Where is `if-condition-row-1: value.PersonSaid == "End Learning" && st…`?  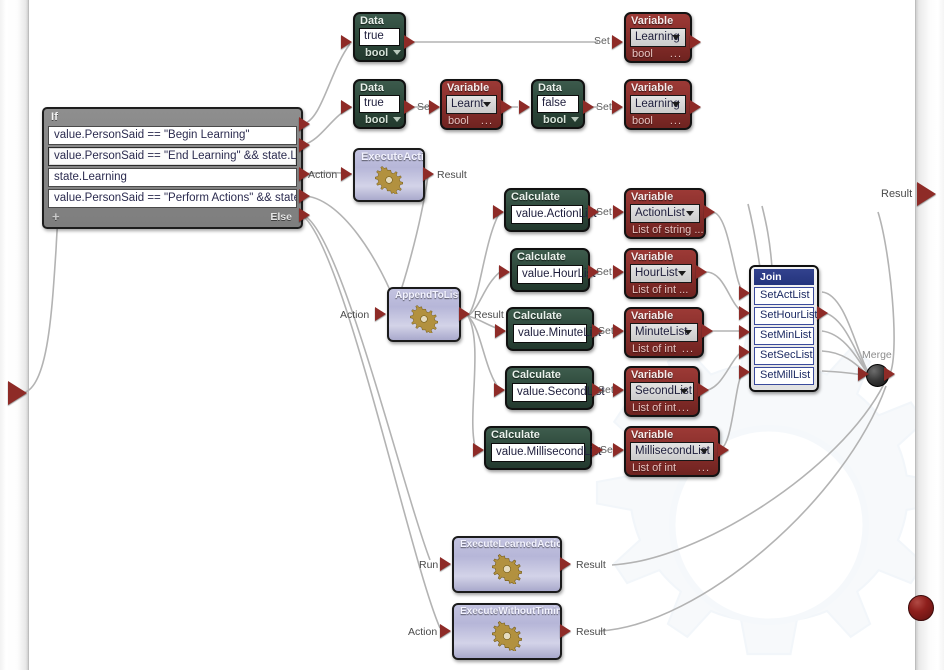 if-condition-row-1: value.PersonSaid == "End Learning" && st… is located at coordinates (172, 156).